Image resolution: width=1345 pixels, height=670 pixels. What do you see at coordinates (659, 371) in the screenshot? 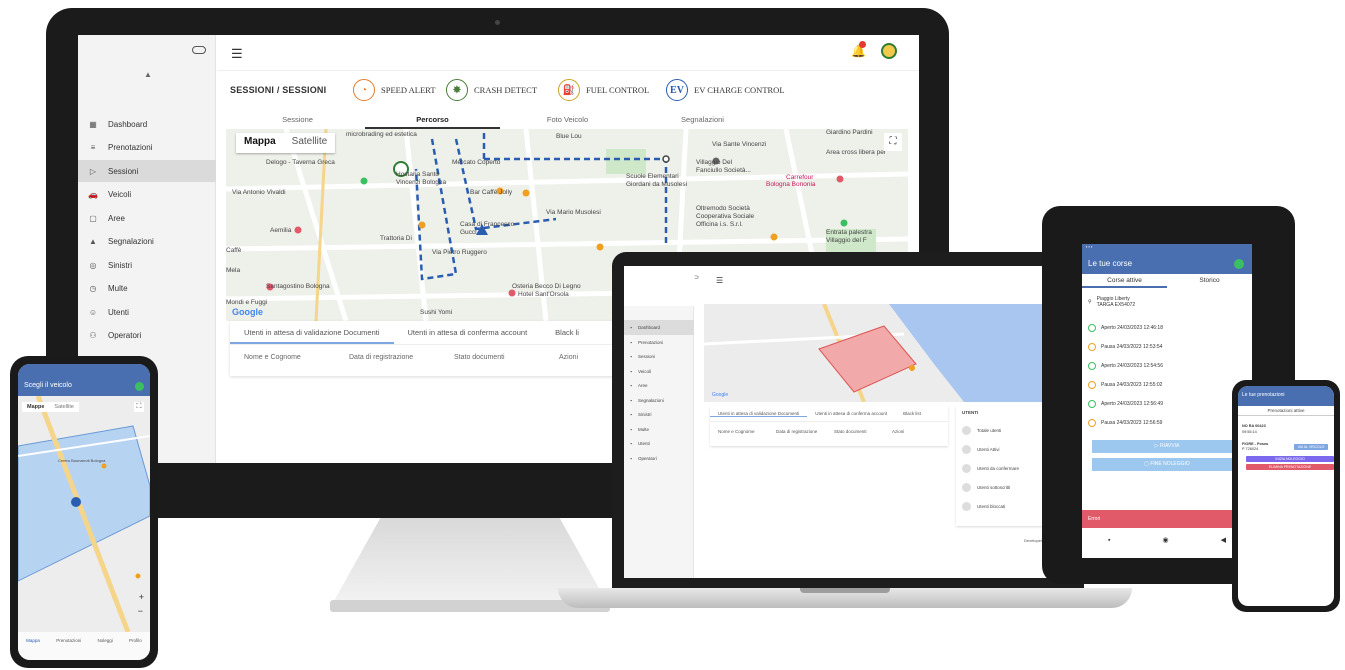
I see `laptop-sidebar-item: ▪ Veicoli` at bounding box center [659, 371].